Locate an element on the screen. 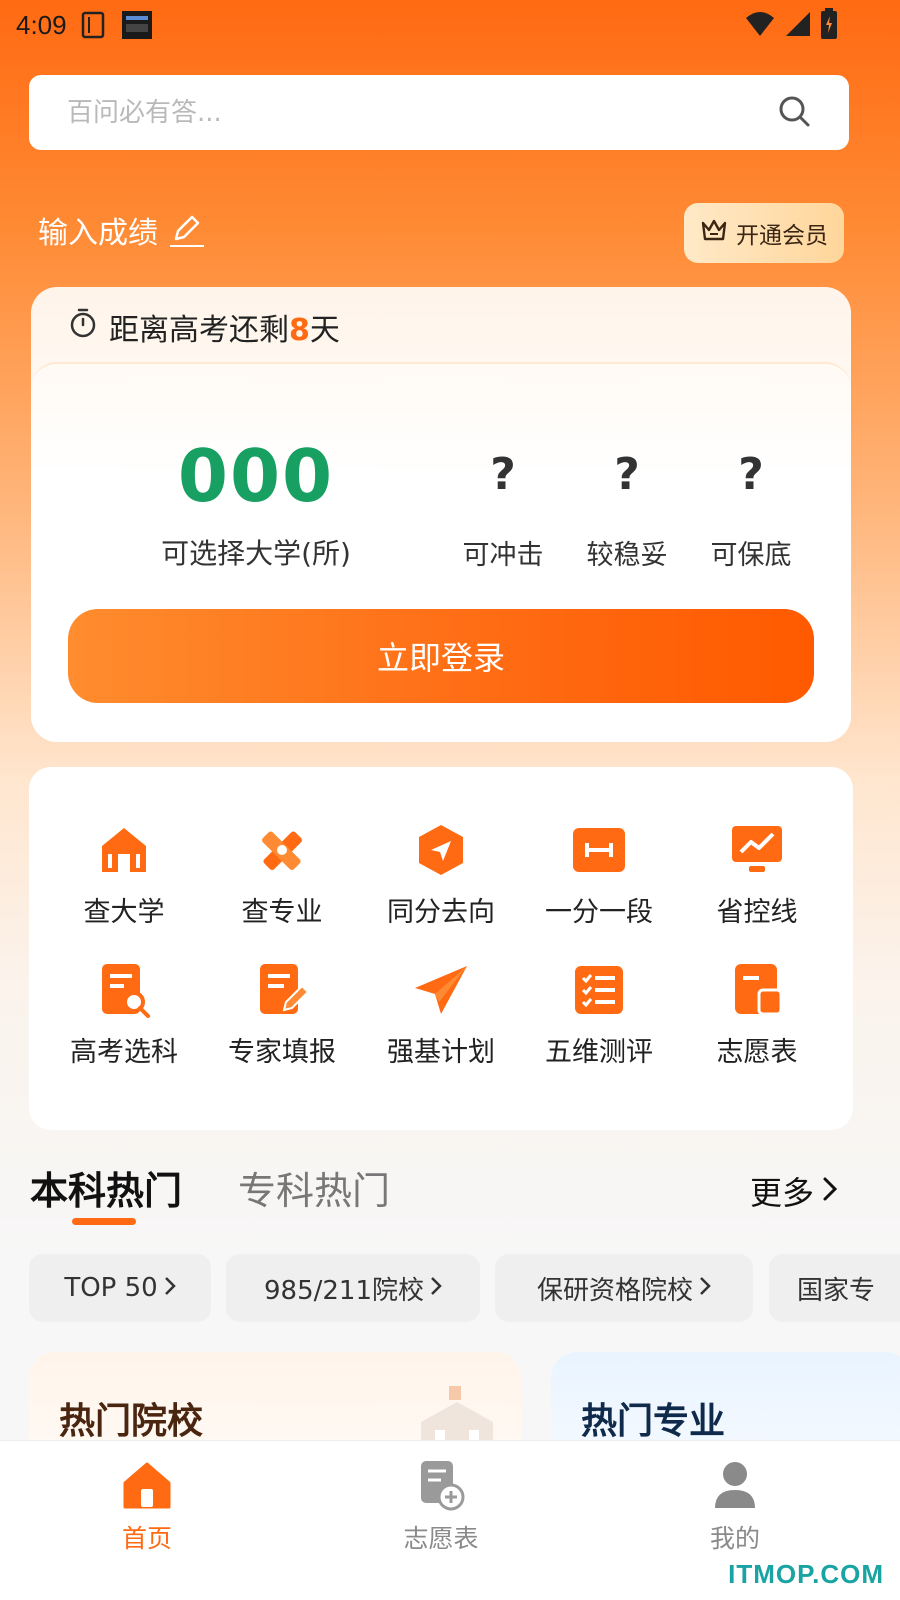  form-icon is located at coordinates (757, 990).